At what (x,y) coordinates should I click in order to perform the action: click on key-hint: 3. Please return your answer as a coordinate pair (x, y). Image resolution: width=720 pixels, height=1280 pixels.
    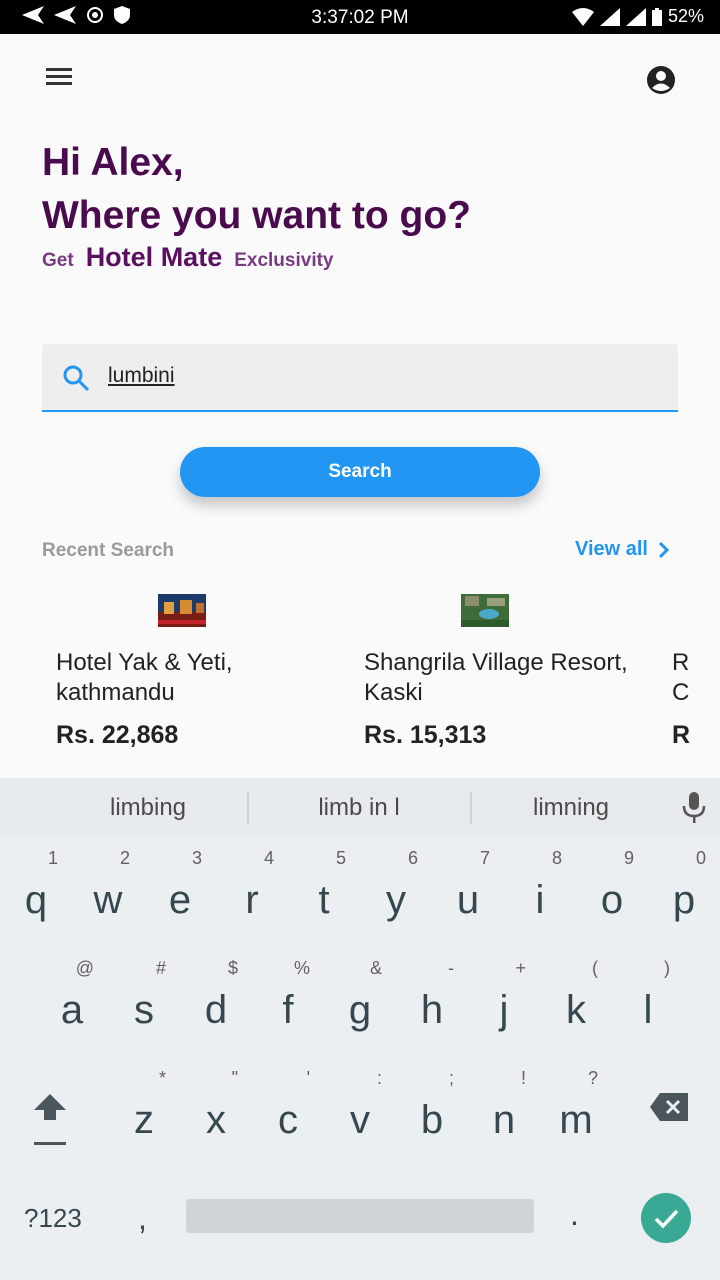
    Looking at the image, I should click on (196, 858).